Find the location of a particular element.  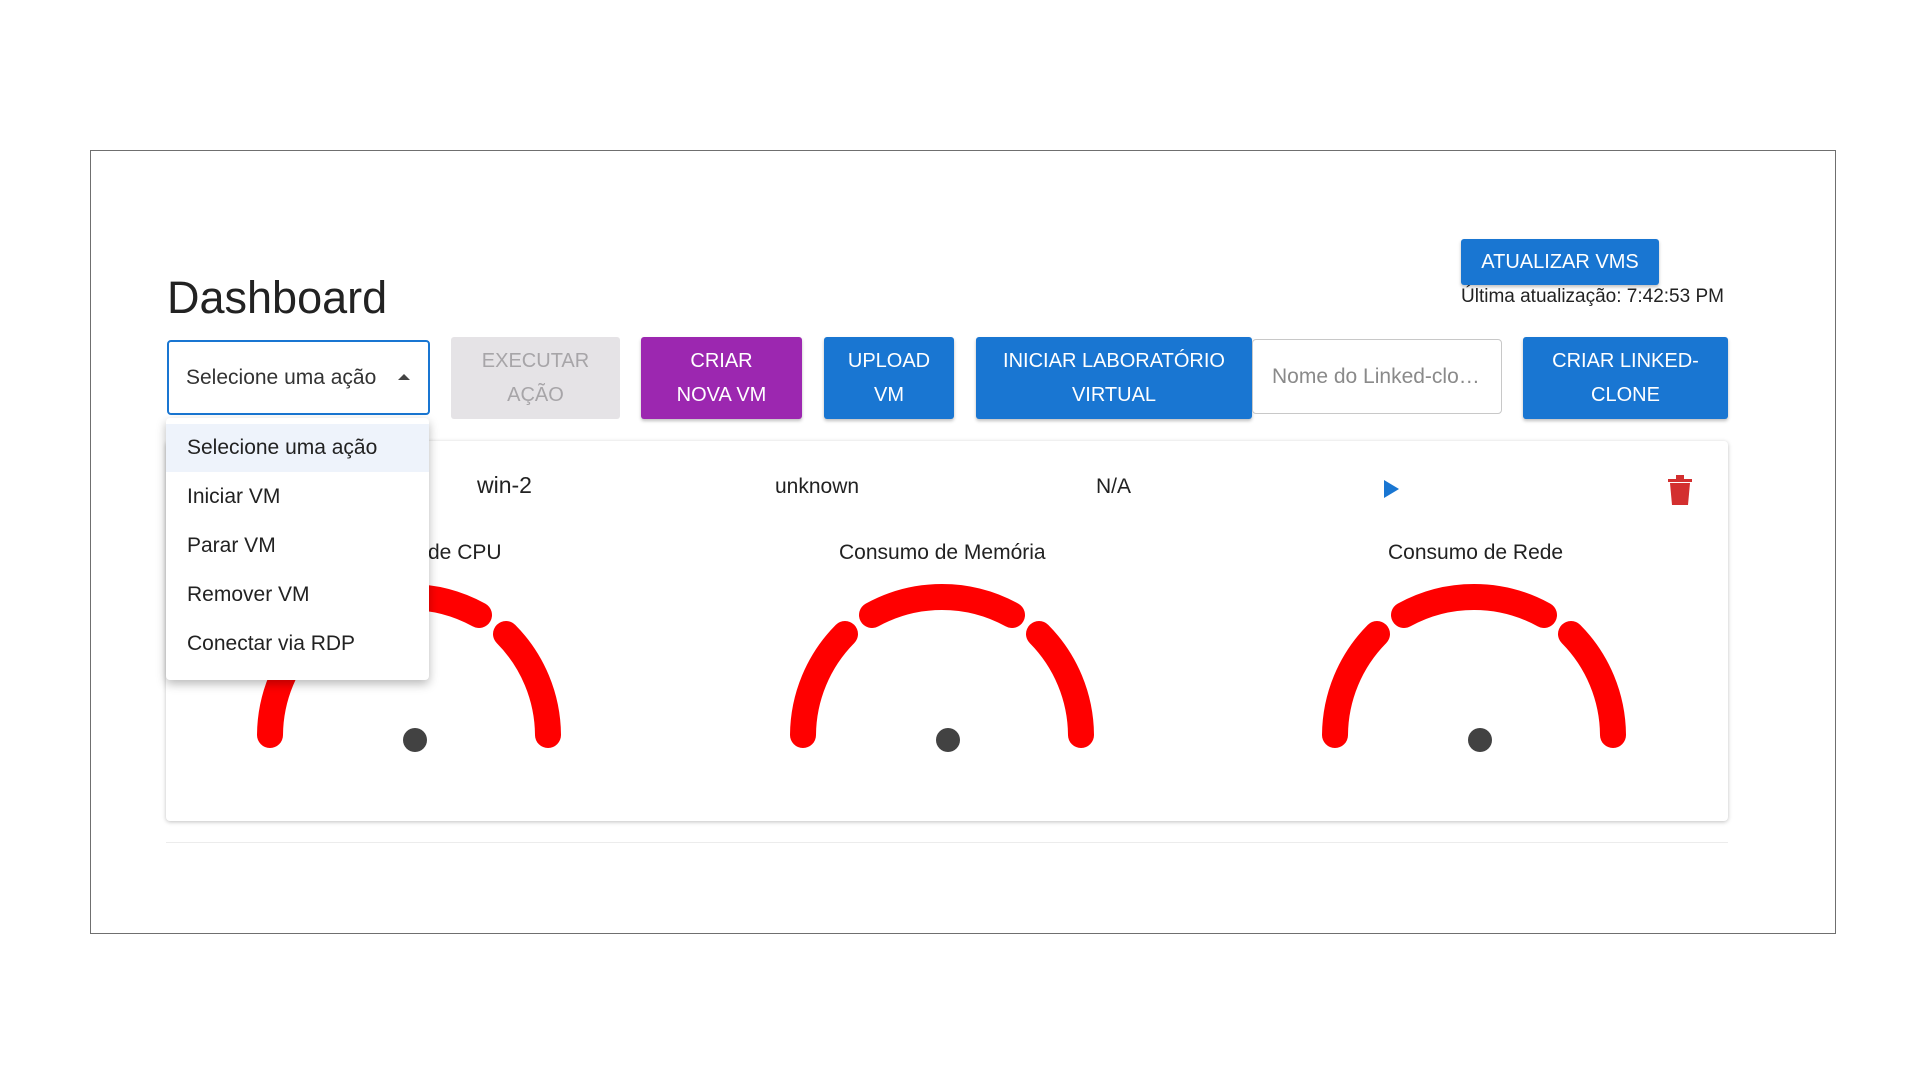

refresh-vms-button: ATUALIZAR VMS is located at coordinates (1560, 262).